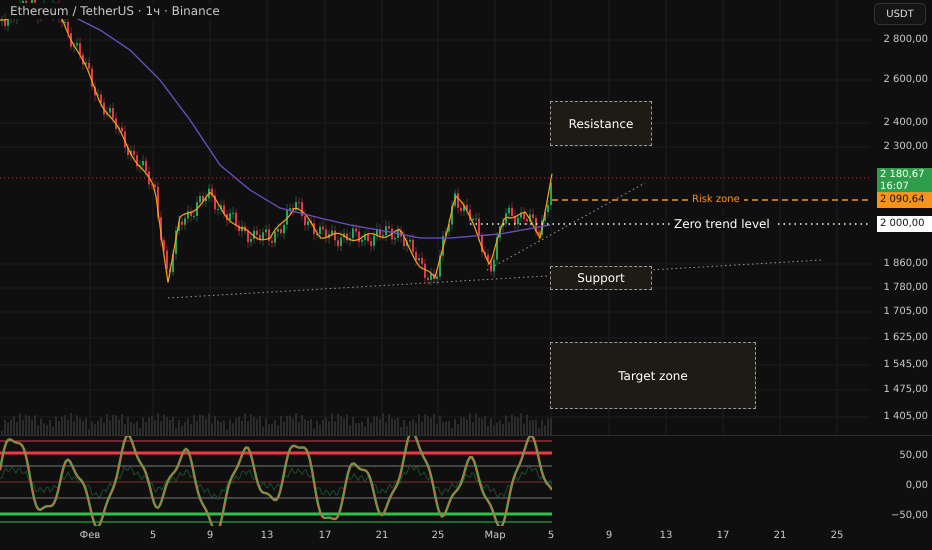  Describe the element at coordinates (905, 264) in the screenshot. I see `price-tick: 1 860,00` at that location.